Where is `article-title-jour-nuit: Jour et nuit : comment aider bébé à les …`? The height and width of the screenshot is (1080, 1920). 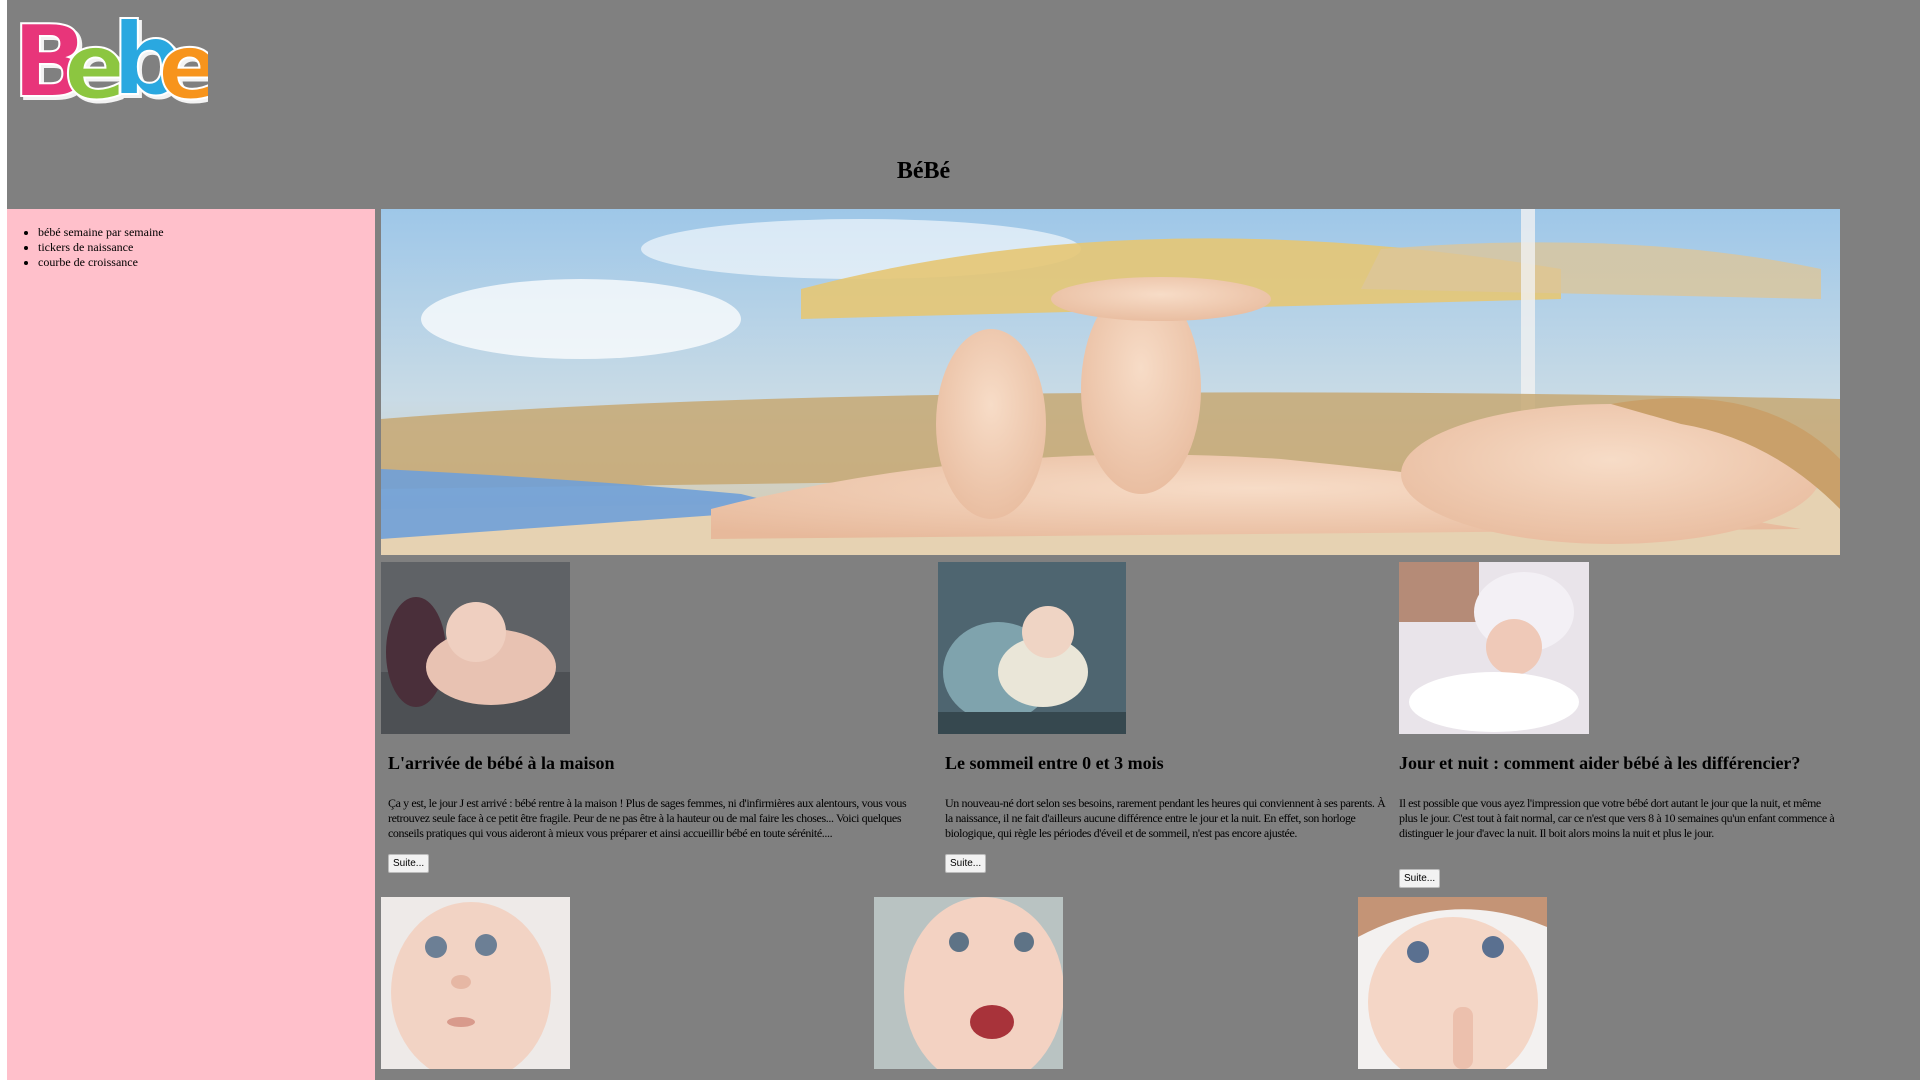
article-title-jour-nuit: Jour et nuit : comment aider bébé à les … is located at coordinates (1599, 763).